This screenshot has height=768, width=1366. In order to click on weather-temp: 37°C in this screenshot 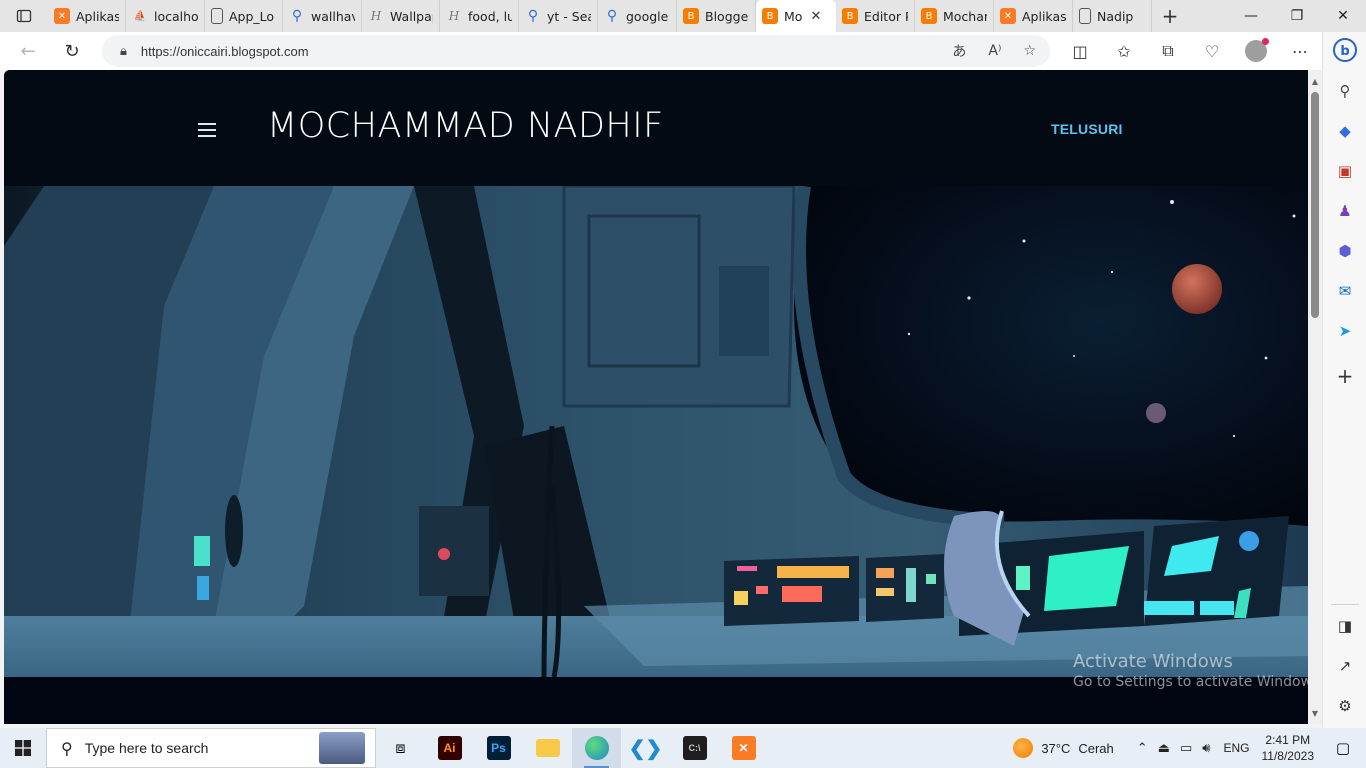, I will do `click(1056, 748)`.